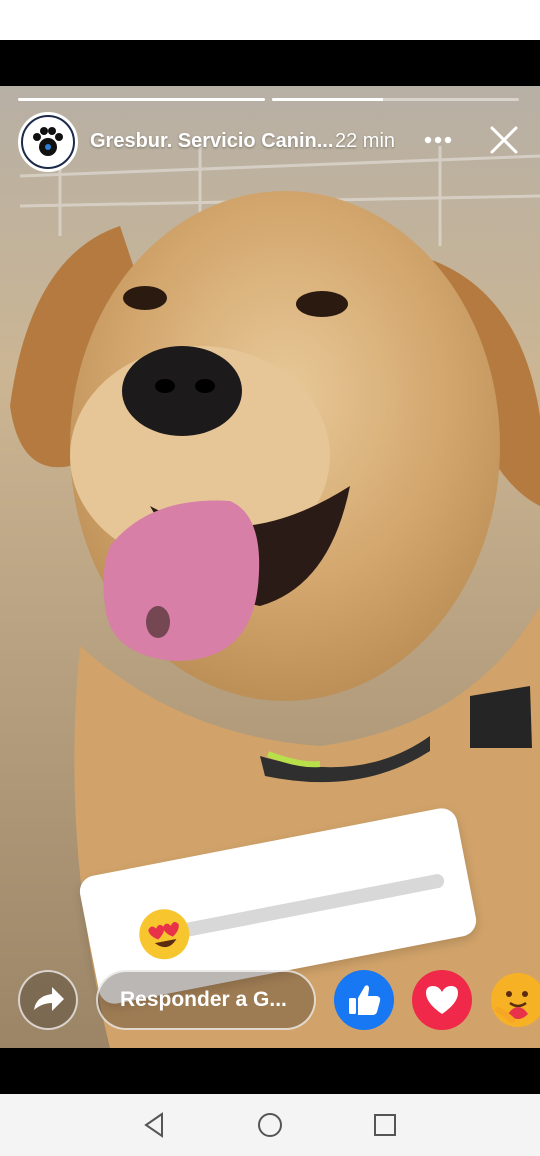 Image resolution: width=540 pixels, height=1156 pixels. I want to click on status-bar, so click(270, 20).